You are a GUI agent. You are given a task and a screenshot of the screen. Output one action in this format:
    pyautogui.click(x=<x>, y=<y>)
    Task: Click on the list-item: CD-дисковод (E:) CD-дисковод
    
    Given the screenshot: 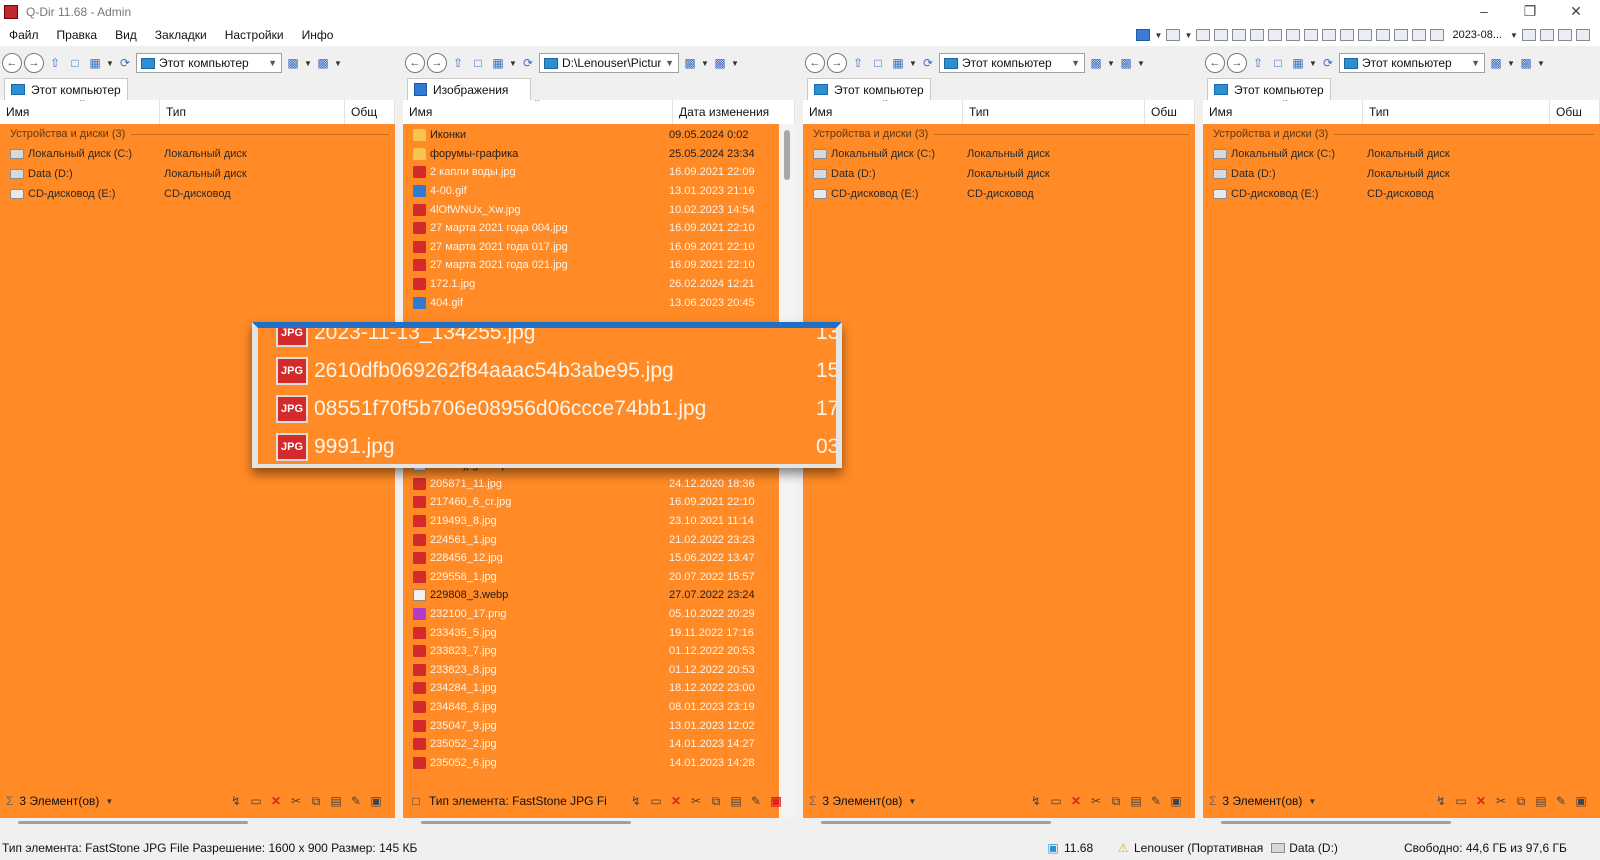 What is the action you would take?
    pyautogui.click(x=197, y=194)
    